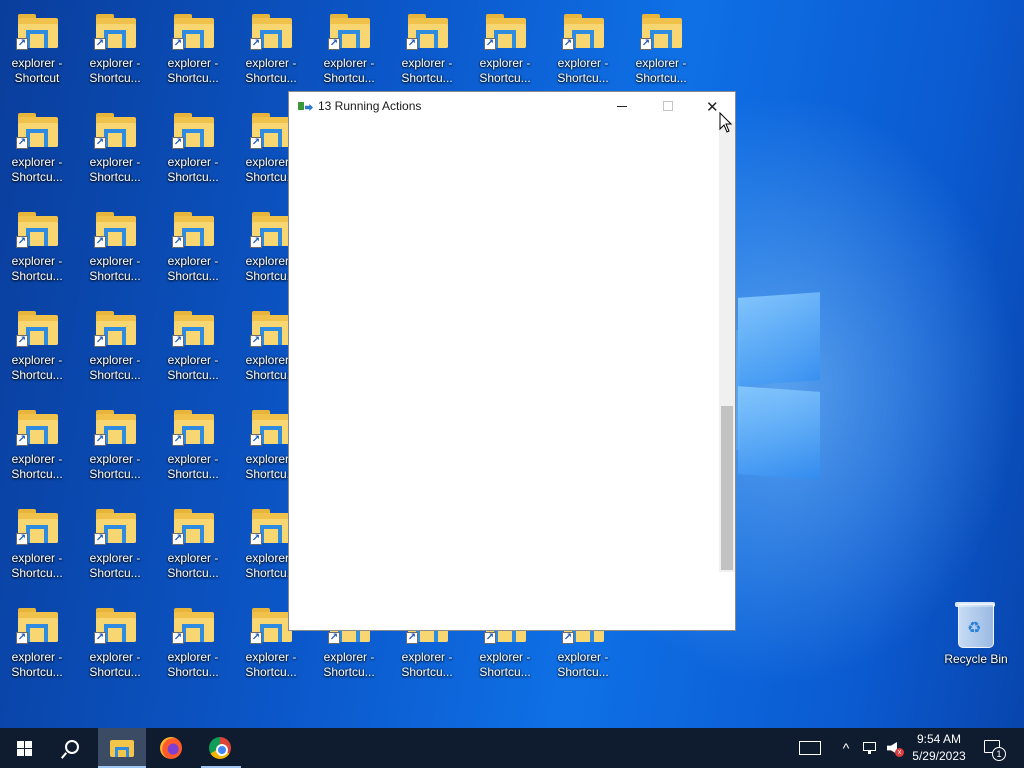 The height and width of the screenshot is (768, 1024). What do you see at coordinates (172, 748) in the screenshot?
I see `taskbar-firefox` at bounding box center [172, 748].